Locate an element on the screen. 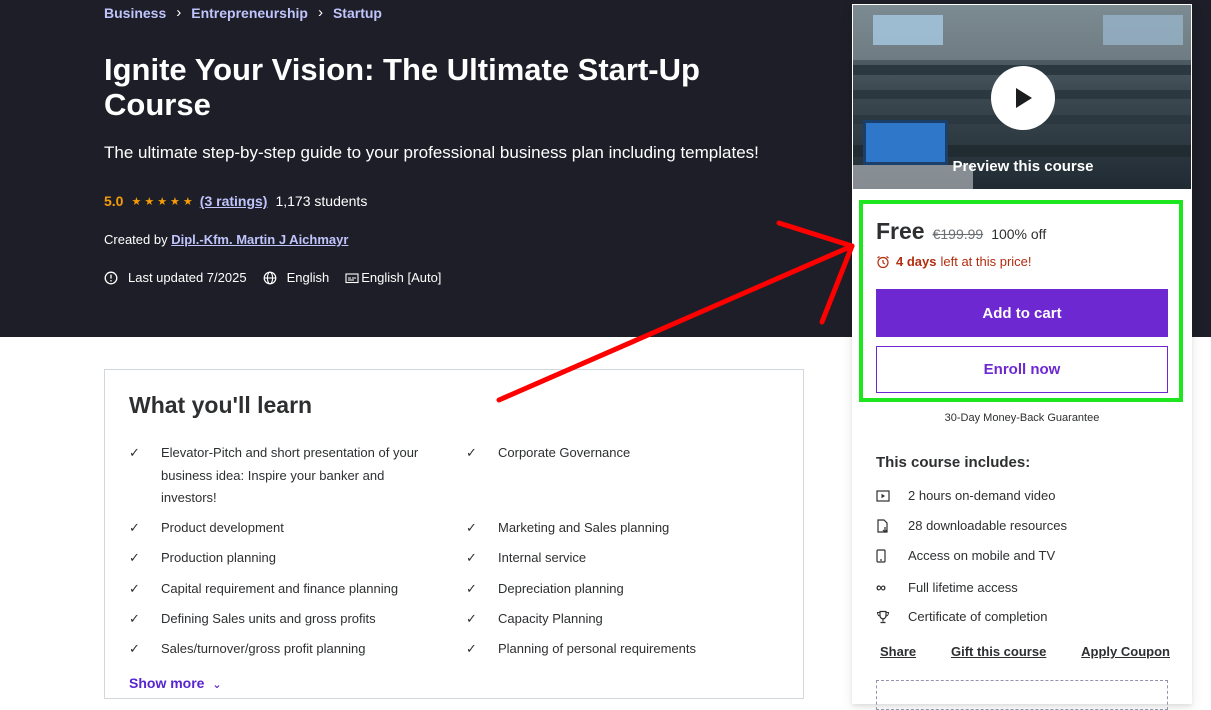 The image size is (1211, 710). annotation-arrow-shaft is located at coordinates (675, 323).